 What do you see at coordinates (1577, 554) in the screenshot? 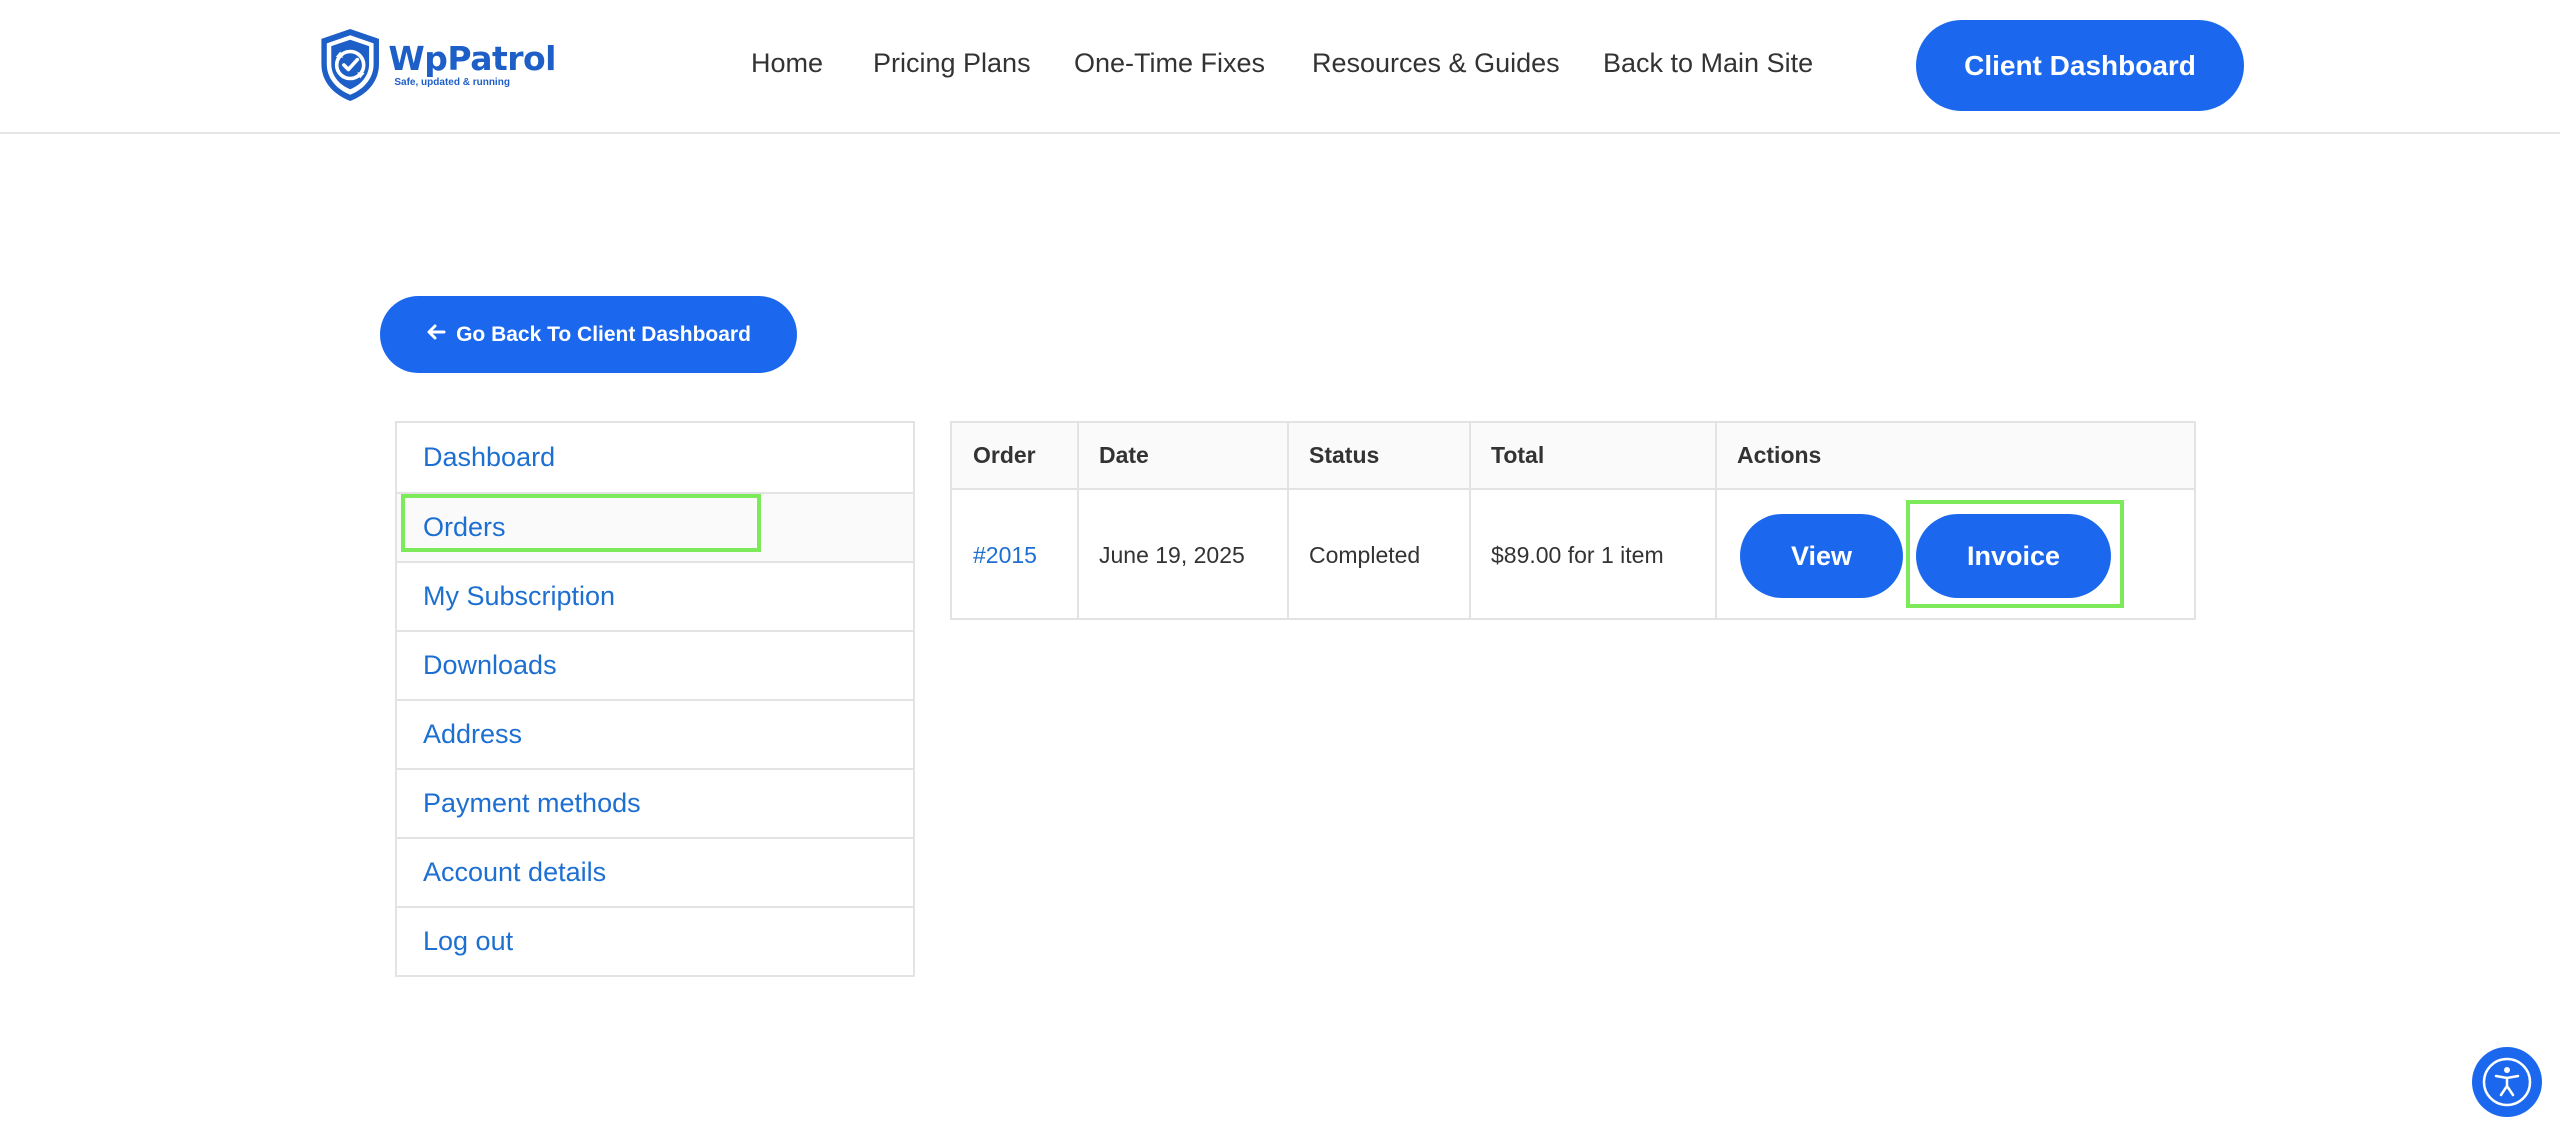
I see `order-total: $89.00 for 1 item` at bounding box center [1577, 554].